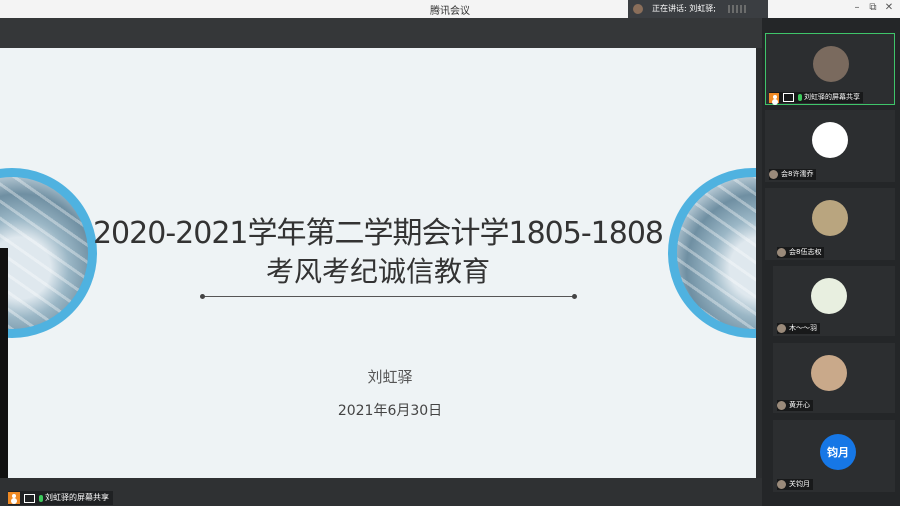 The image size is (900, 506). I want to click on screen-share-label: 刘虹驿的屏幕共享, so click(60, 498).